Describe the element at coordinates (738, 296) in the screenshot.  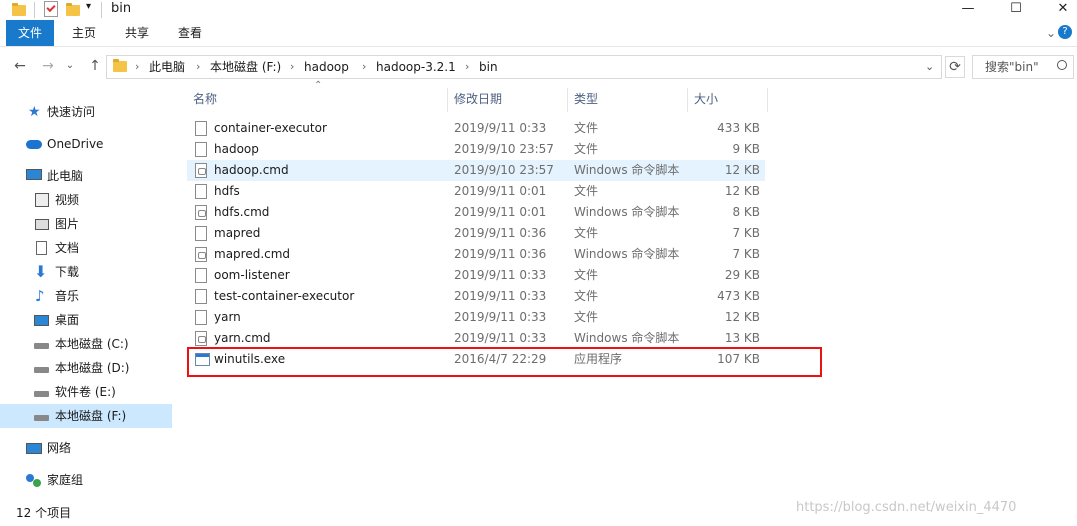
I see `file-size: 473 KB` at that location.